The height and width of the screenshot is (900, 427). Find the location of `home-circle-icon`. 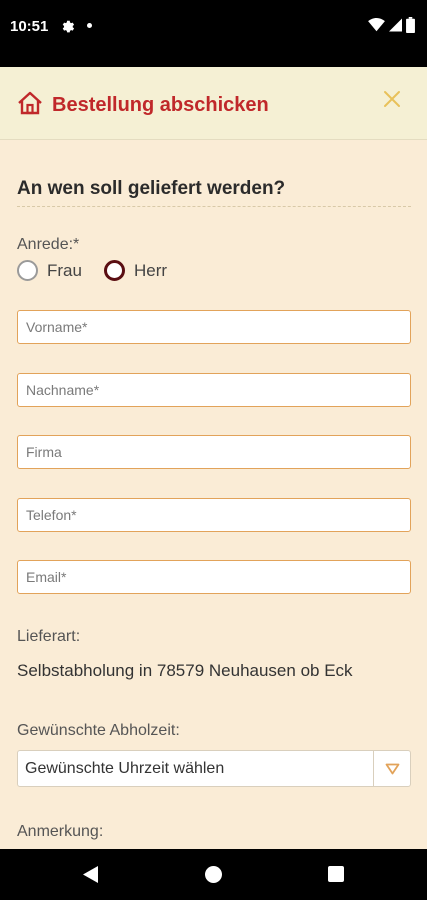

home-circle-icon is located at coordinates (213, 874).